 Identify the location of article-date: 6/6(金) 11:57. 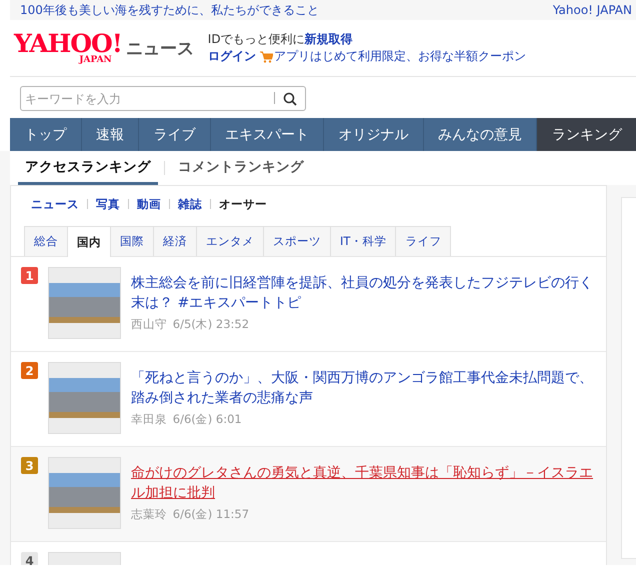
(211, 514).